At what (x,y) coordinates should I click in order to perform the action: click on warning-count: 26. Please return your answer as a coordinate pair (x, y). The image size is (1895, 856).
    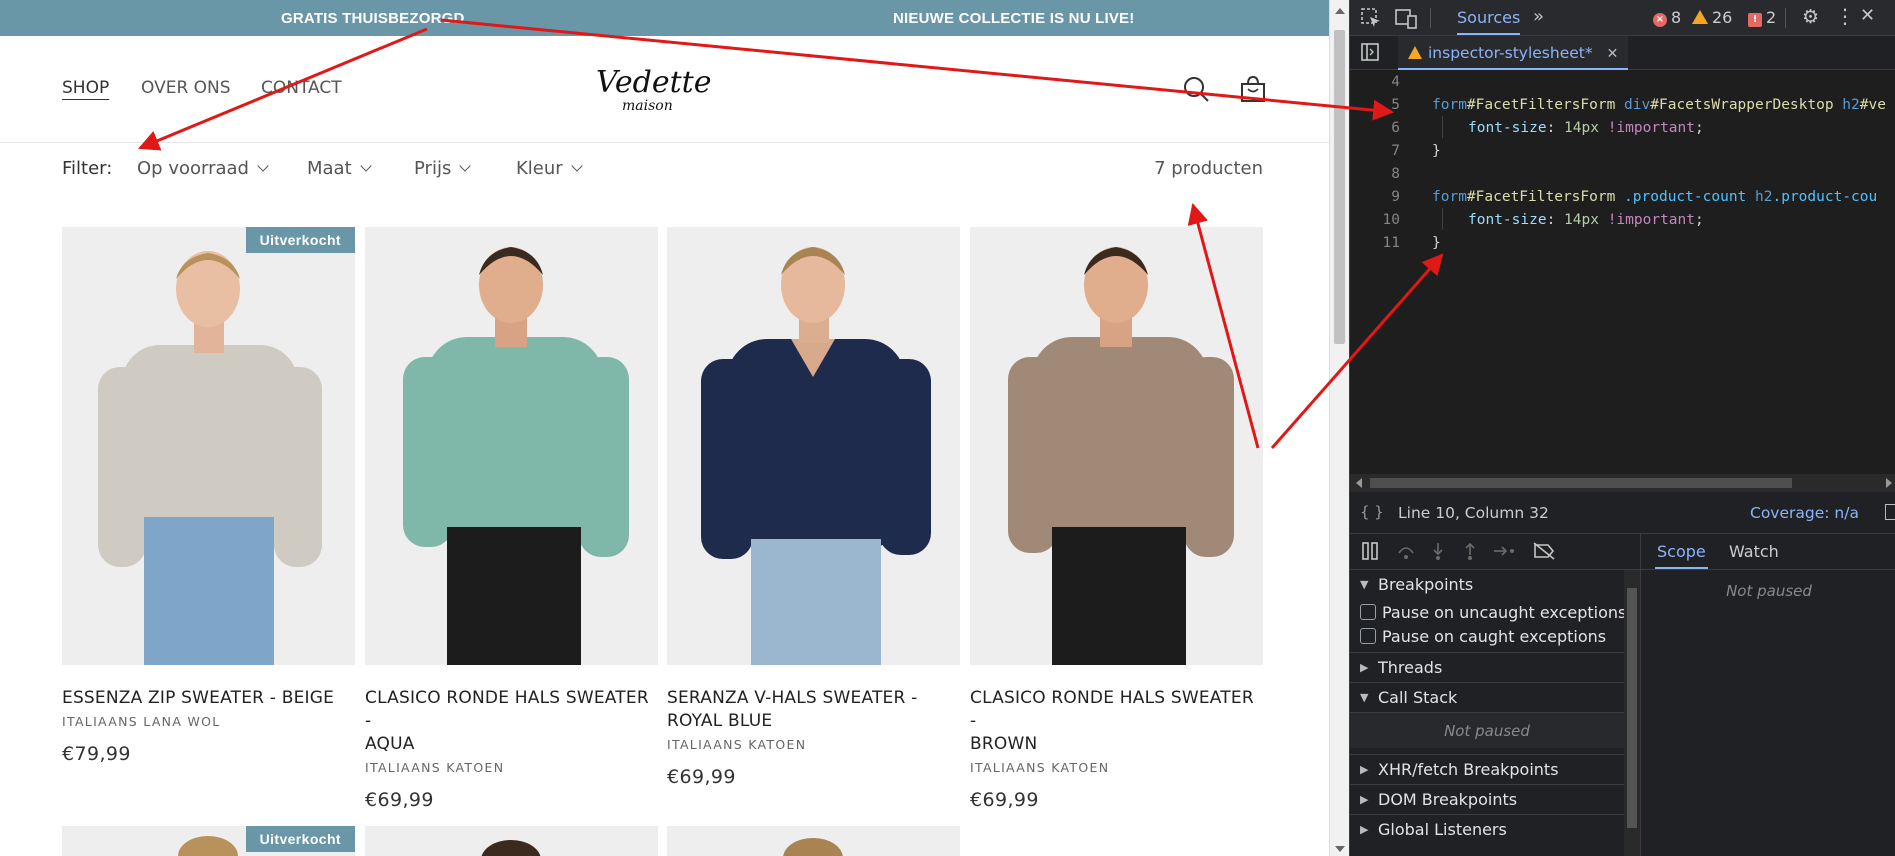
    Looking at the image, I should click on (1712, 17).